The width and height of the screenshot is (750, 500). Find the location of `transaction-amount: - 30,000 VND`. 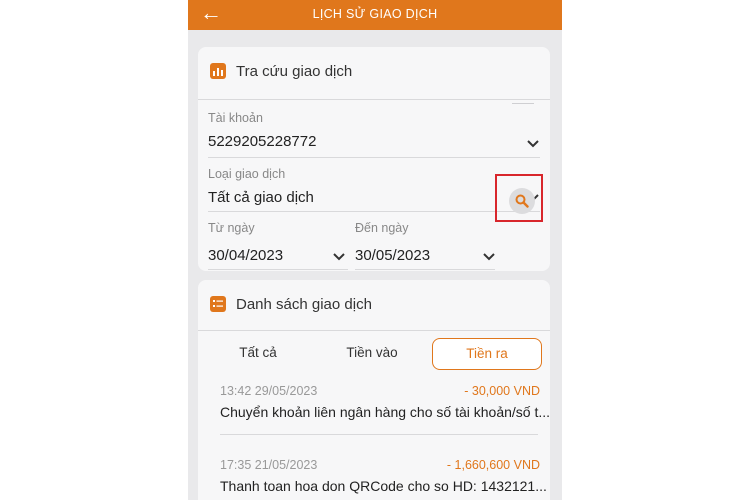

transaction-amount: - 30,000 VND is located at coordinates (502, 391).